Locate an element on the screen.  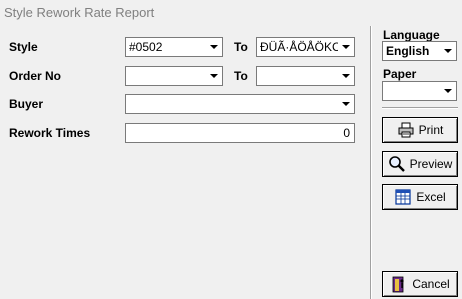
window-title: Style Rework Rate Report is located at coordinates (79, 12).